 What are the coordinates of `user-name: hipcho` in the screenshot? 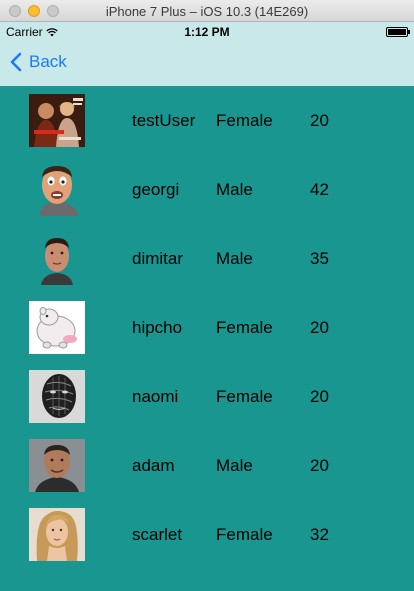 It's located at (157, 327).